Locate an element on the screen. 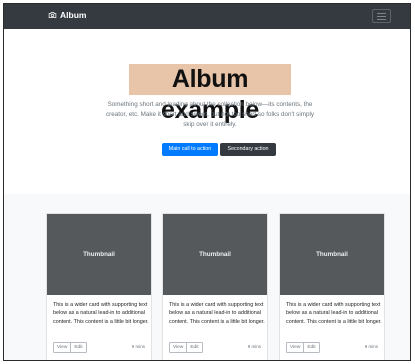  main-call-to-action-button: Main call to action is located at coordinates (190, 149).